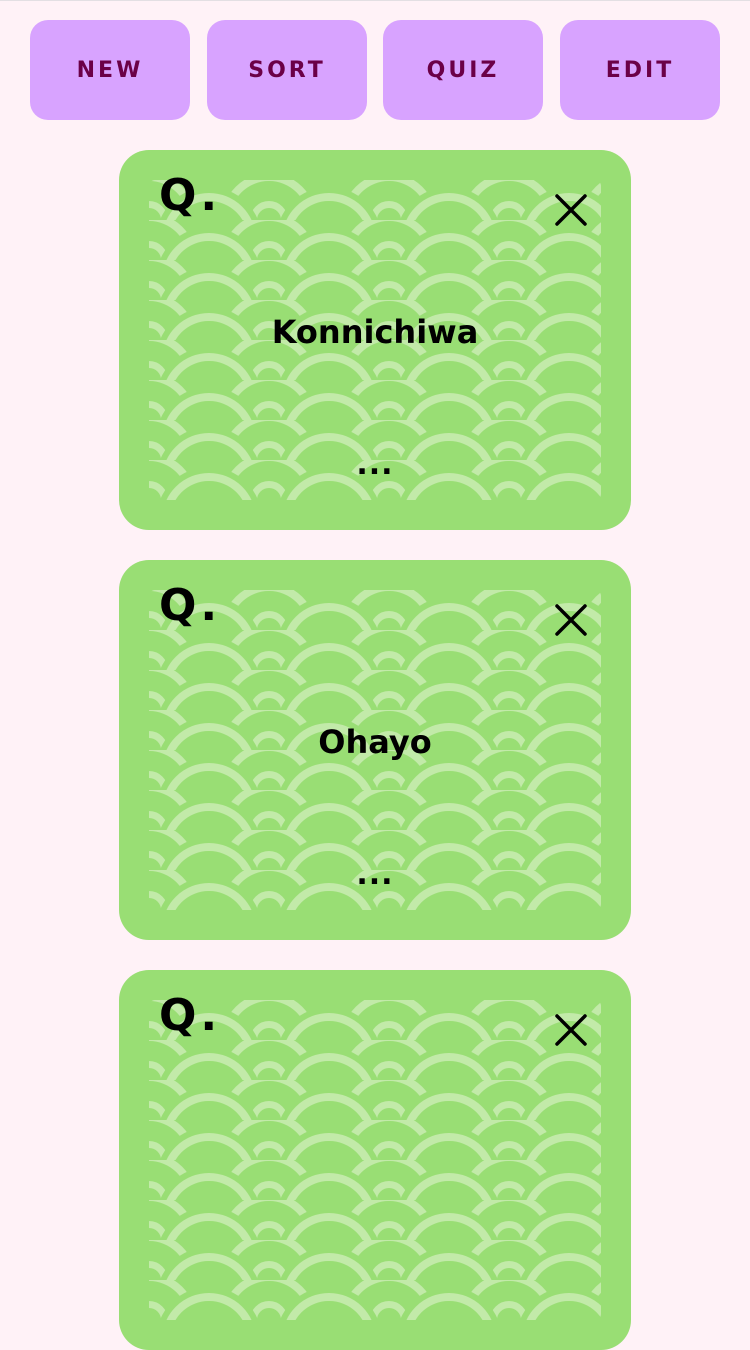 This screenshot has width=750, height=1350. What do you see at coordinates (640, 70) in the screenshot?
I see `edit-button: EDIT` at bounding box center [640, 70].